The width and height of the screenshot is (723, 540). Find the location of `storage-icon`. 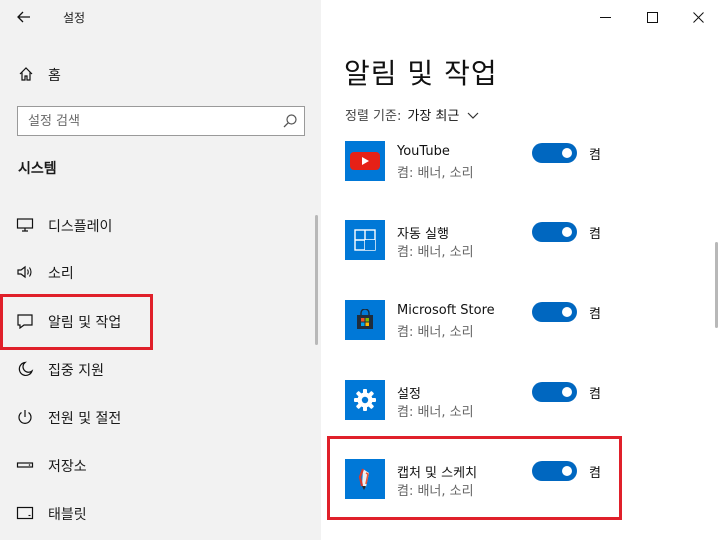

storage-icon is located at coordinates (25, 465).